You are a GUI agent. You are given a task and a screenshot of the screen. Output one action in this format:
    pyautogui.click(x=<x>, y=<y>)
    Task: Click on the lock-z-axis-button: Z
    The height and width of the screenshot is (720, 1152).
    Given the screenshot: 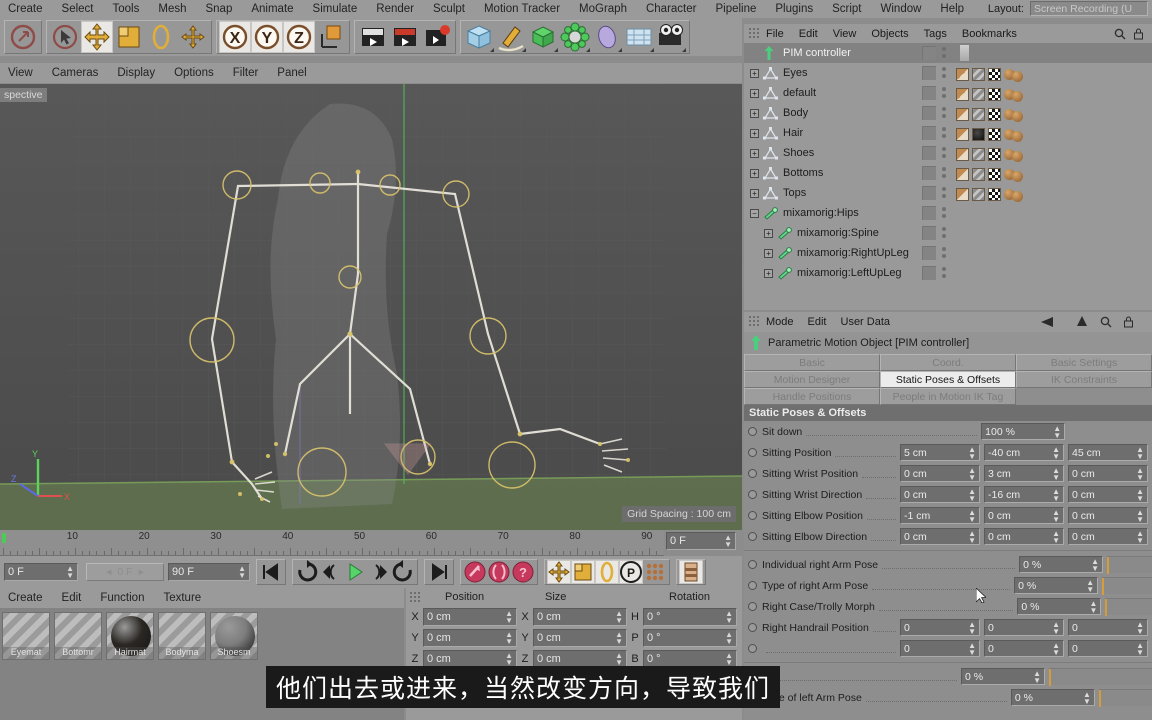 What is the action you would take?
    pyautogui.click(x=299, y=37)
    